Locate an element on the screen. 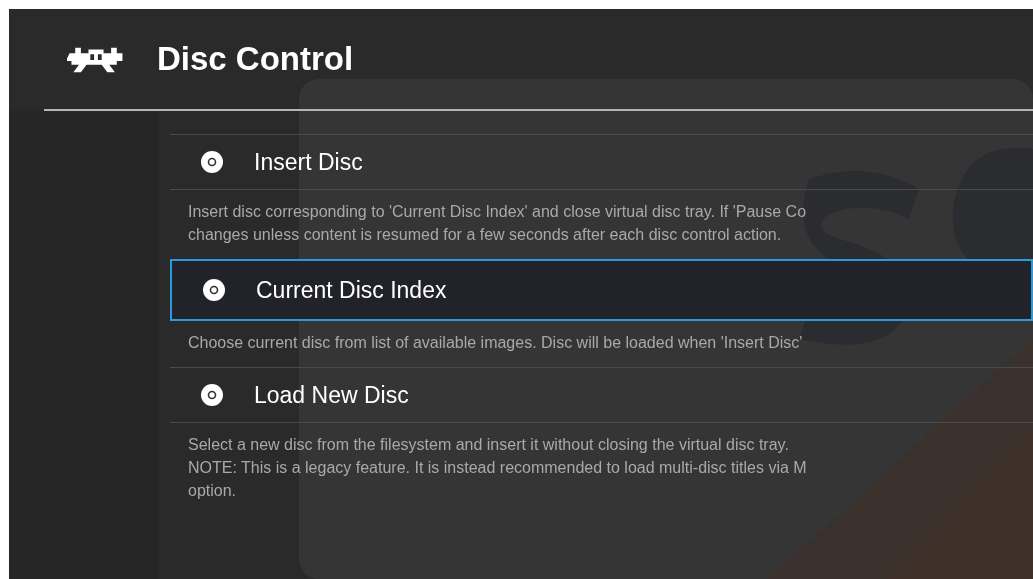  item-description: changes unless content is resumed for a few seconds after each disc control action. is located at coordinates (485, 235).